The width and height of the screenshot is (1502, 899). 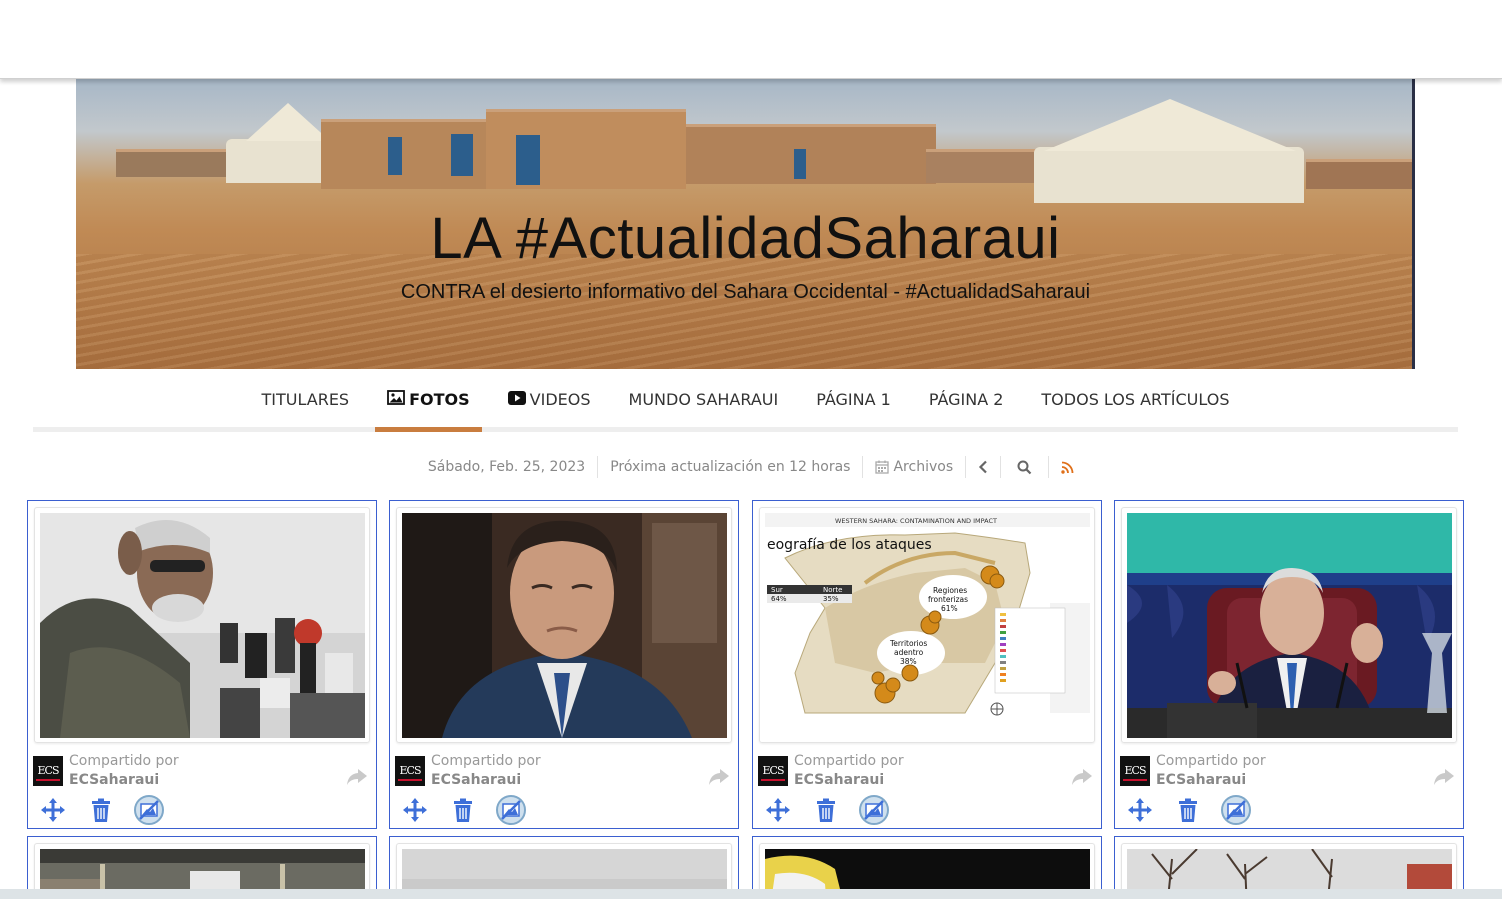 What do you see at coordinates (882, 467) in the screenshot?
I see `calendar-icon` at bounding box center [882, 467].